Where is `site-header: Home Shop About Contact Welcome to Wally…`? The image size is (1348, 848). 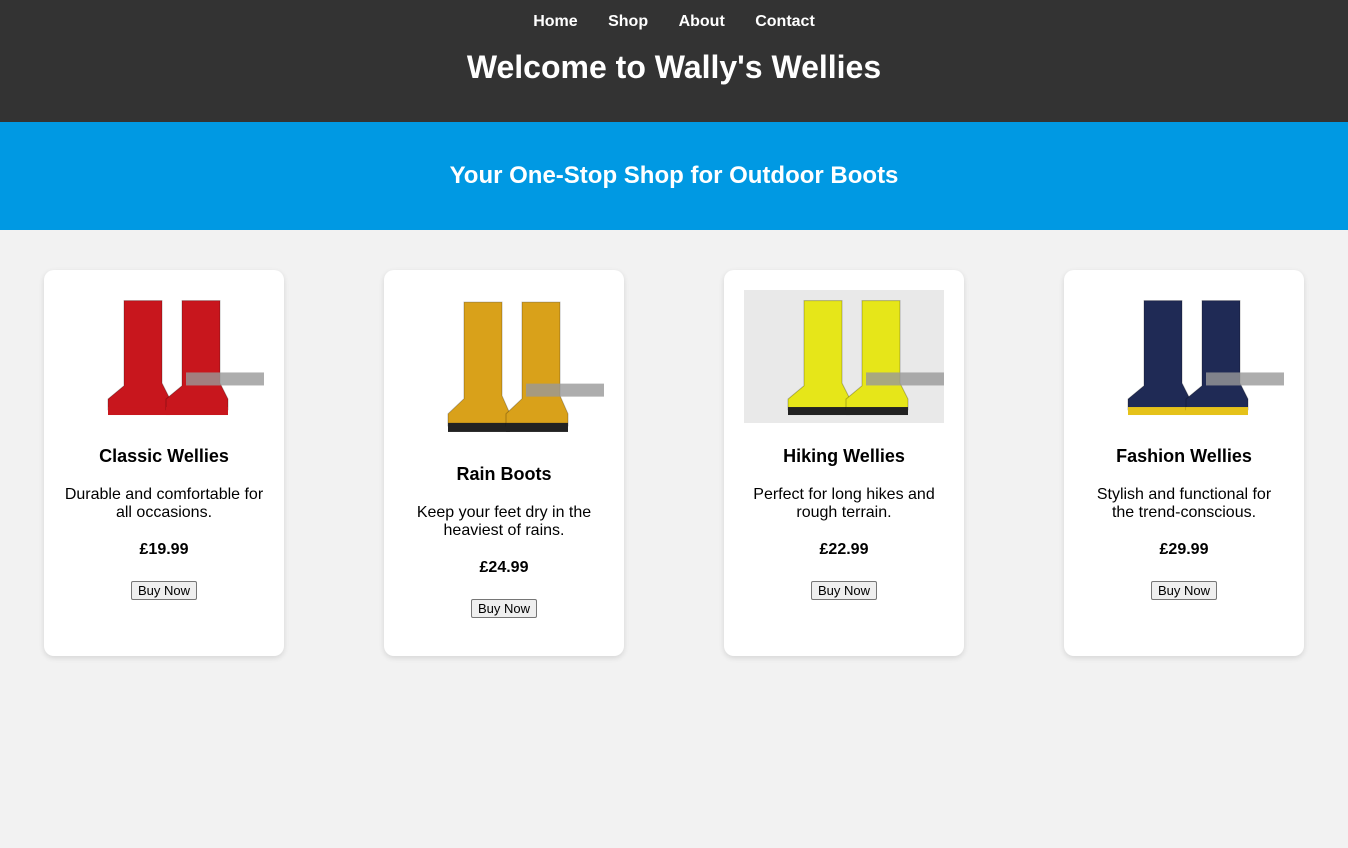 site-header: Home Shop About Contact Welcome to Wally… is located at coordinates (674, 61).